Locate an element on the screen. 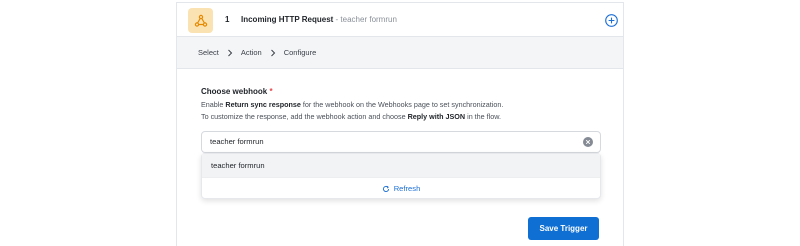 The height and width of the screenshot is (246, 800). close-icon is located at coordinates (588, 142).